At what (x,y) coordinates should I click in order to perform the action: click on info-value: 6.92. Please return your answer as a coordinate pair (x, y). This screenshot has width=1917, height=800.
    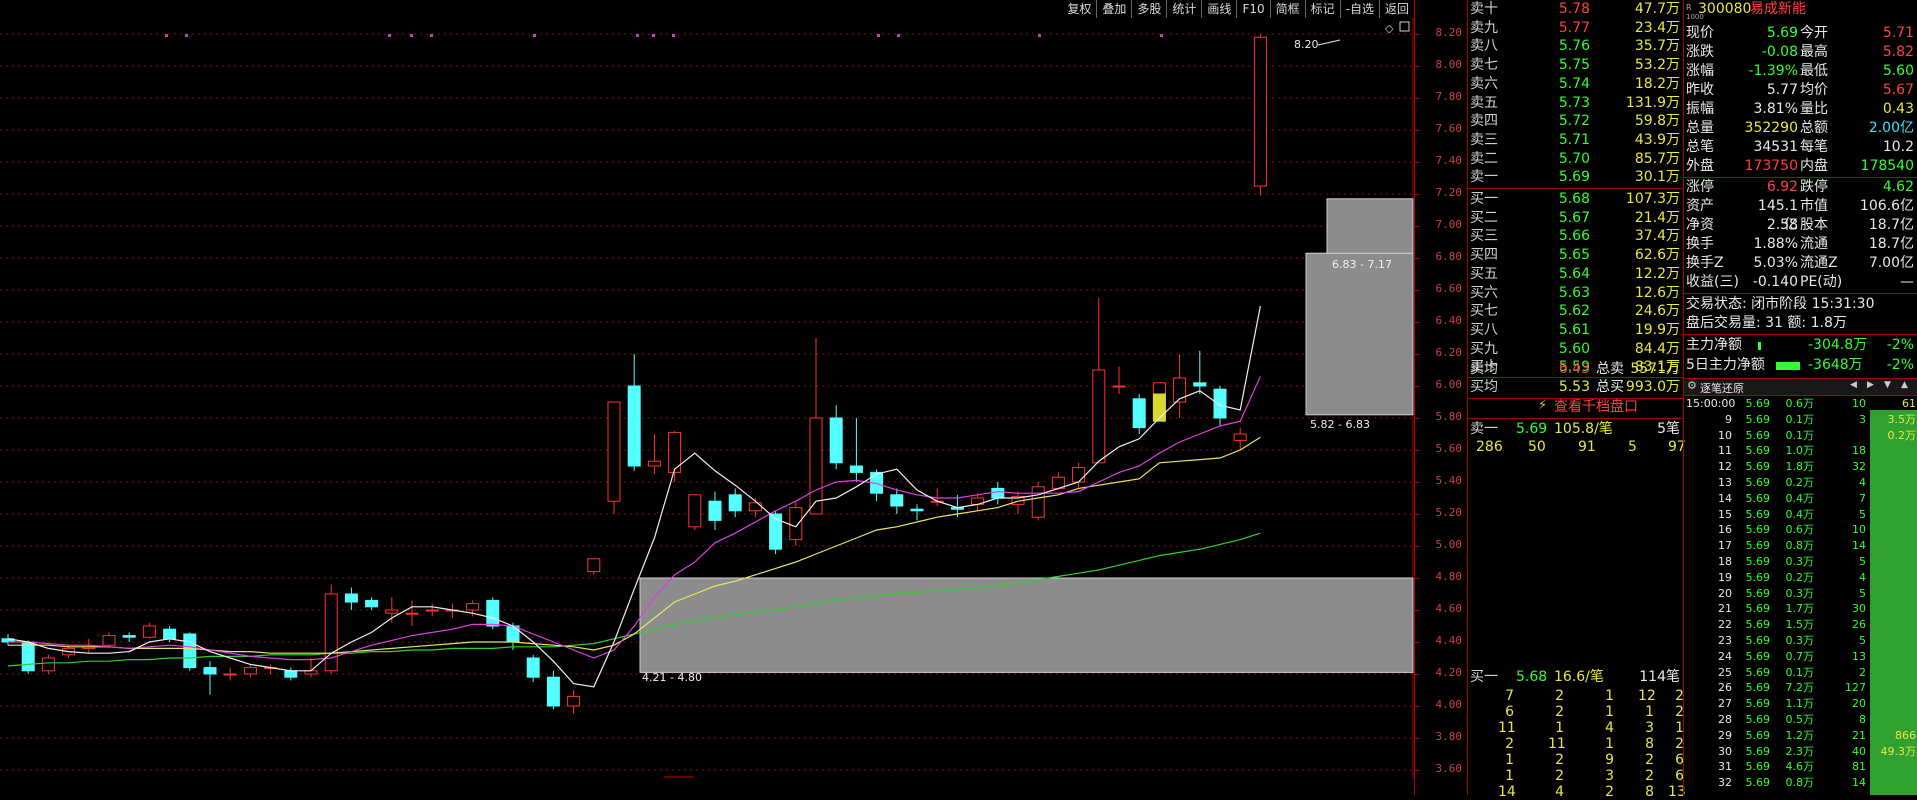
    Looking at the image, I should click on (1782, 187).